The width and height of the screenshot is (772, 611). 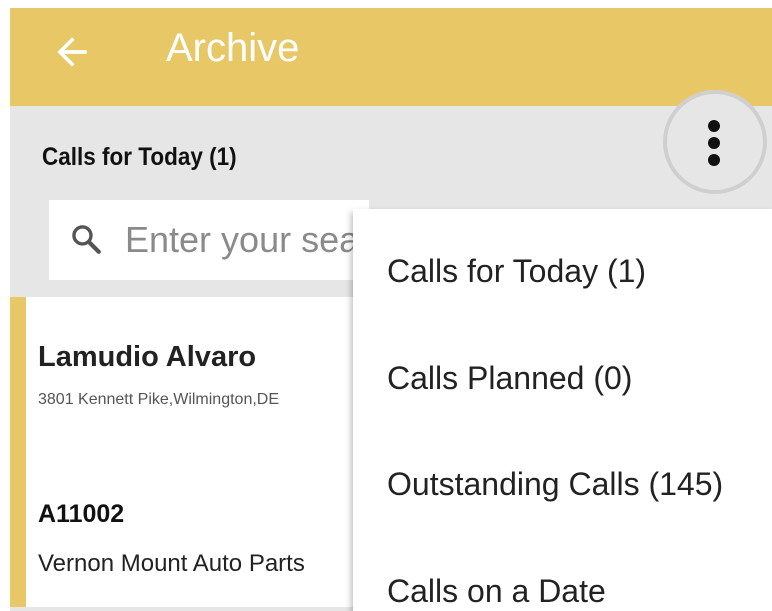 What do you see at coordinates (171, 563) in the screenshot?
I see `company-name: Vernon Mount Auto Parts` at bounding box center [171, 563].